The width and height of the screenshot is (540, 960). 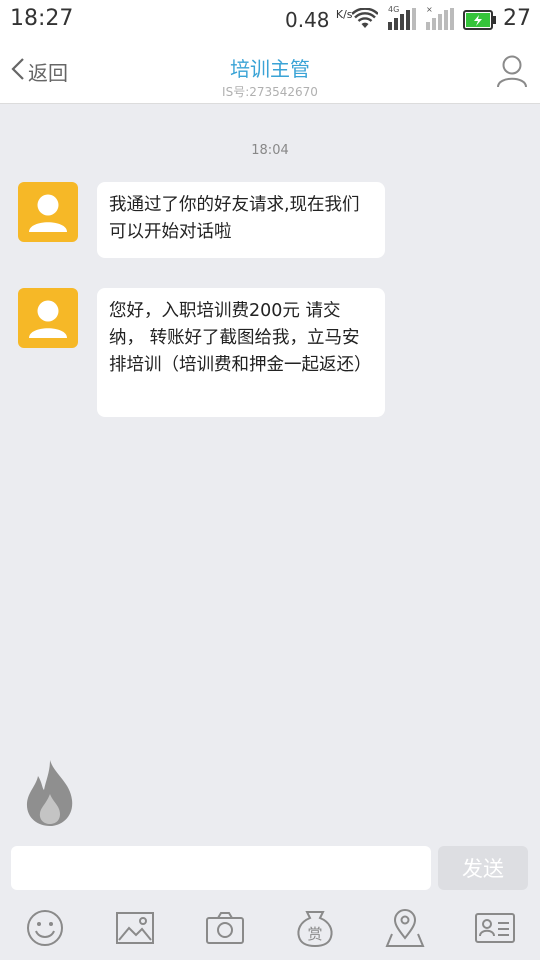 I want to click on signal-network-label: 4G, so click(x=394, y=9).